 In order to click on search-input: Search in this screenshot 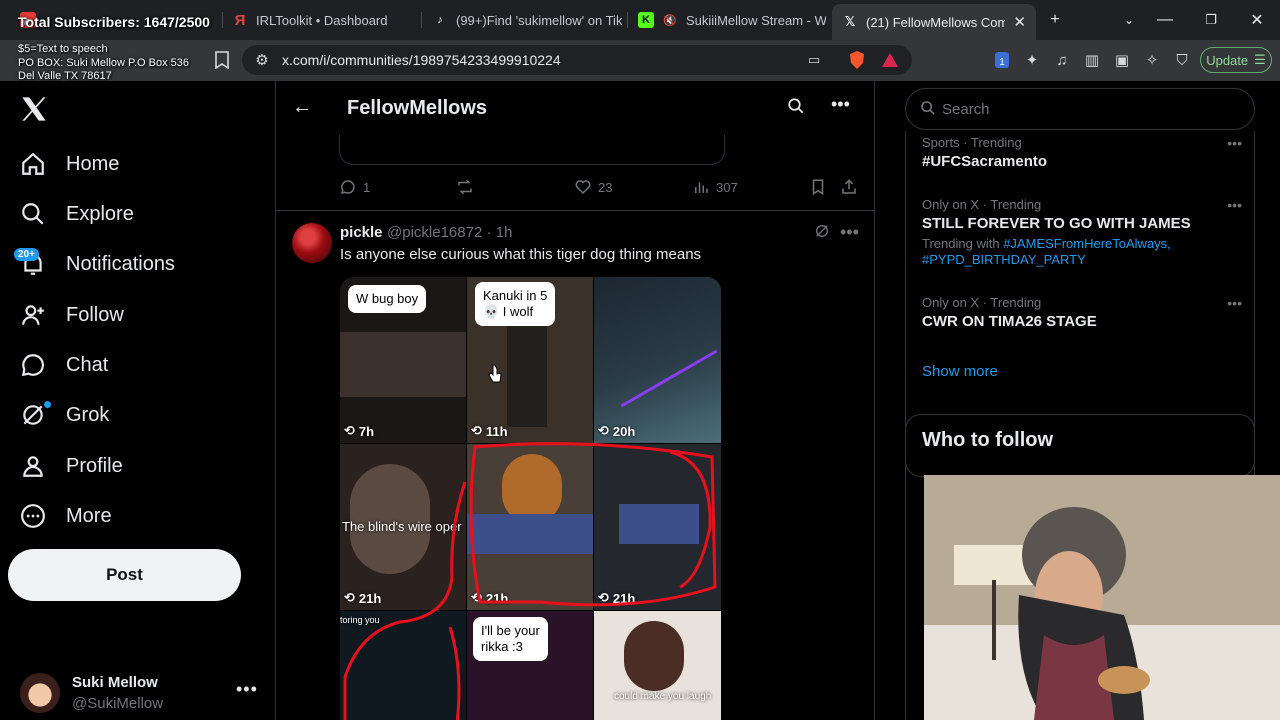, I will do `click(1080, 109)`.